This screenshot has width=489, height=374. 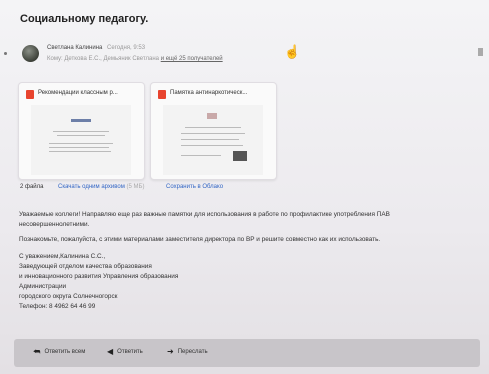 I want to click on bookmark-icon, so click(x=480, y=52).